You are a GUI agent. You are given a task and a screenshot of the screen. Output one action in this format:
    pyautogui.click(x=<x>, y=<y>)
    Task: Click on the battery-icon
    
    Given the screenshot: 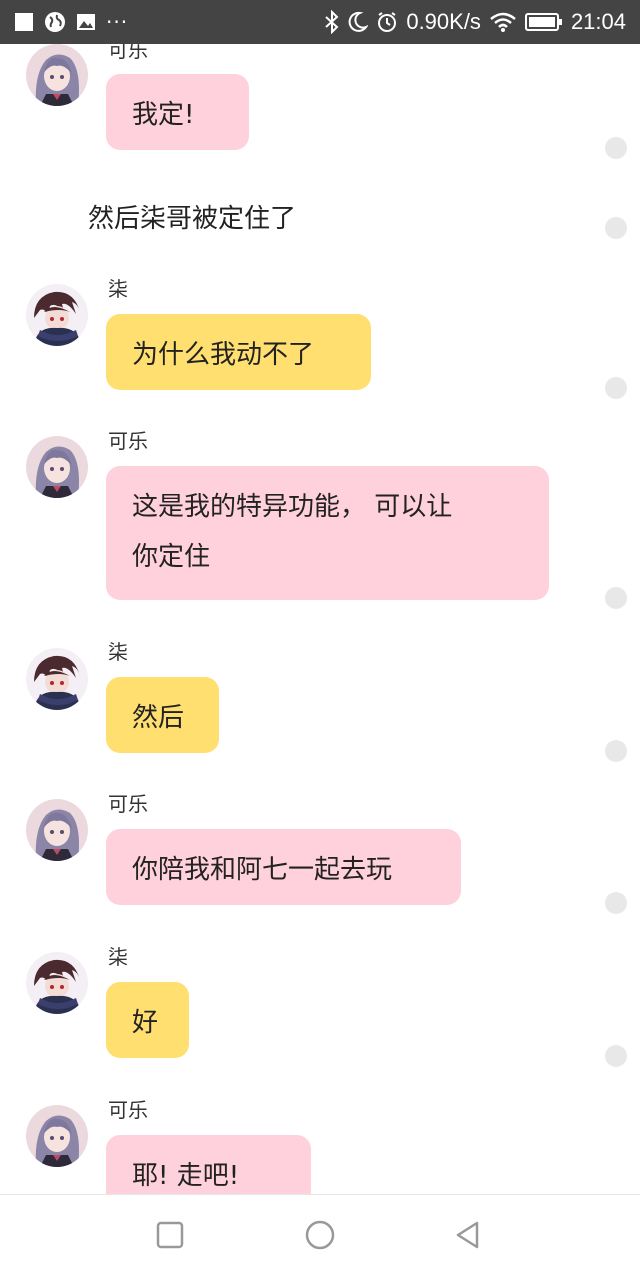 What is the action you would take?
    pyautogui.click(x=543, y=22)
    